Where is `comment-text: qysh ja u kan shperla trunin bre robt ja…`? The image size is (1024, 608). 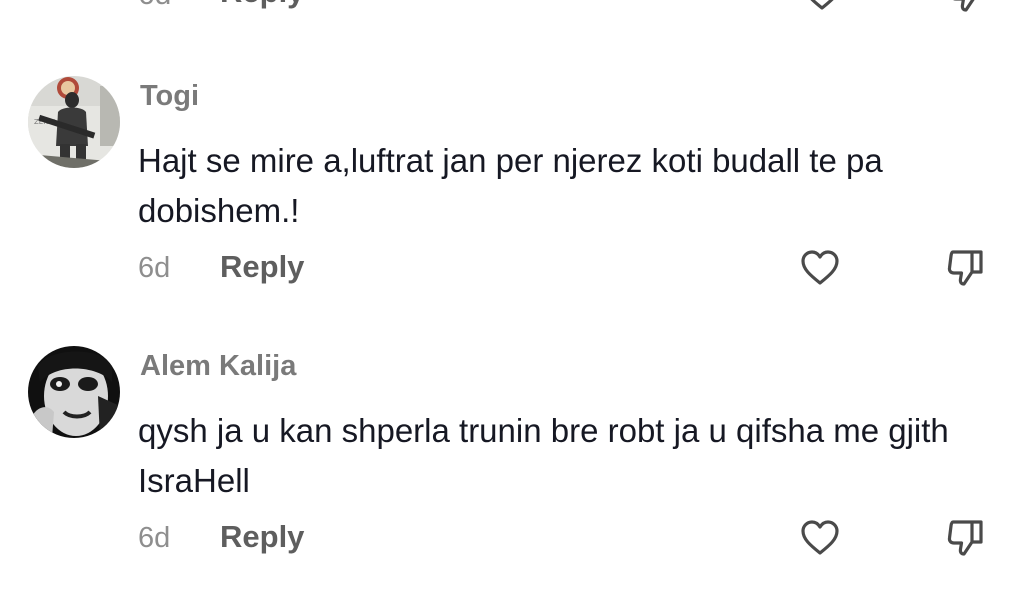
comment-text: qysh ja u kan shperla trunin bre robt ja… is located at coordinates (543, 455).